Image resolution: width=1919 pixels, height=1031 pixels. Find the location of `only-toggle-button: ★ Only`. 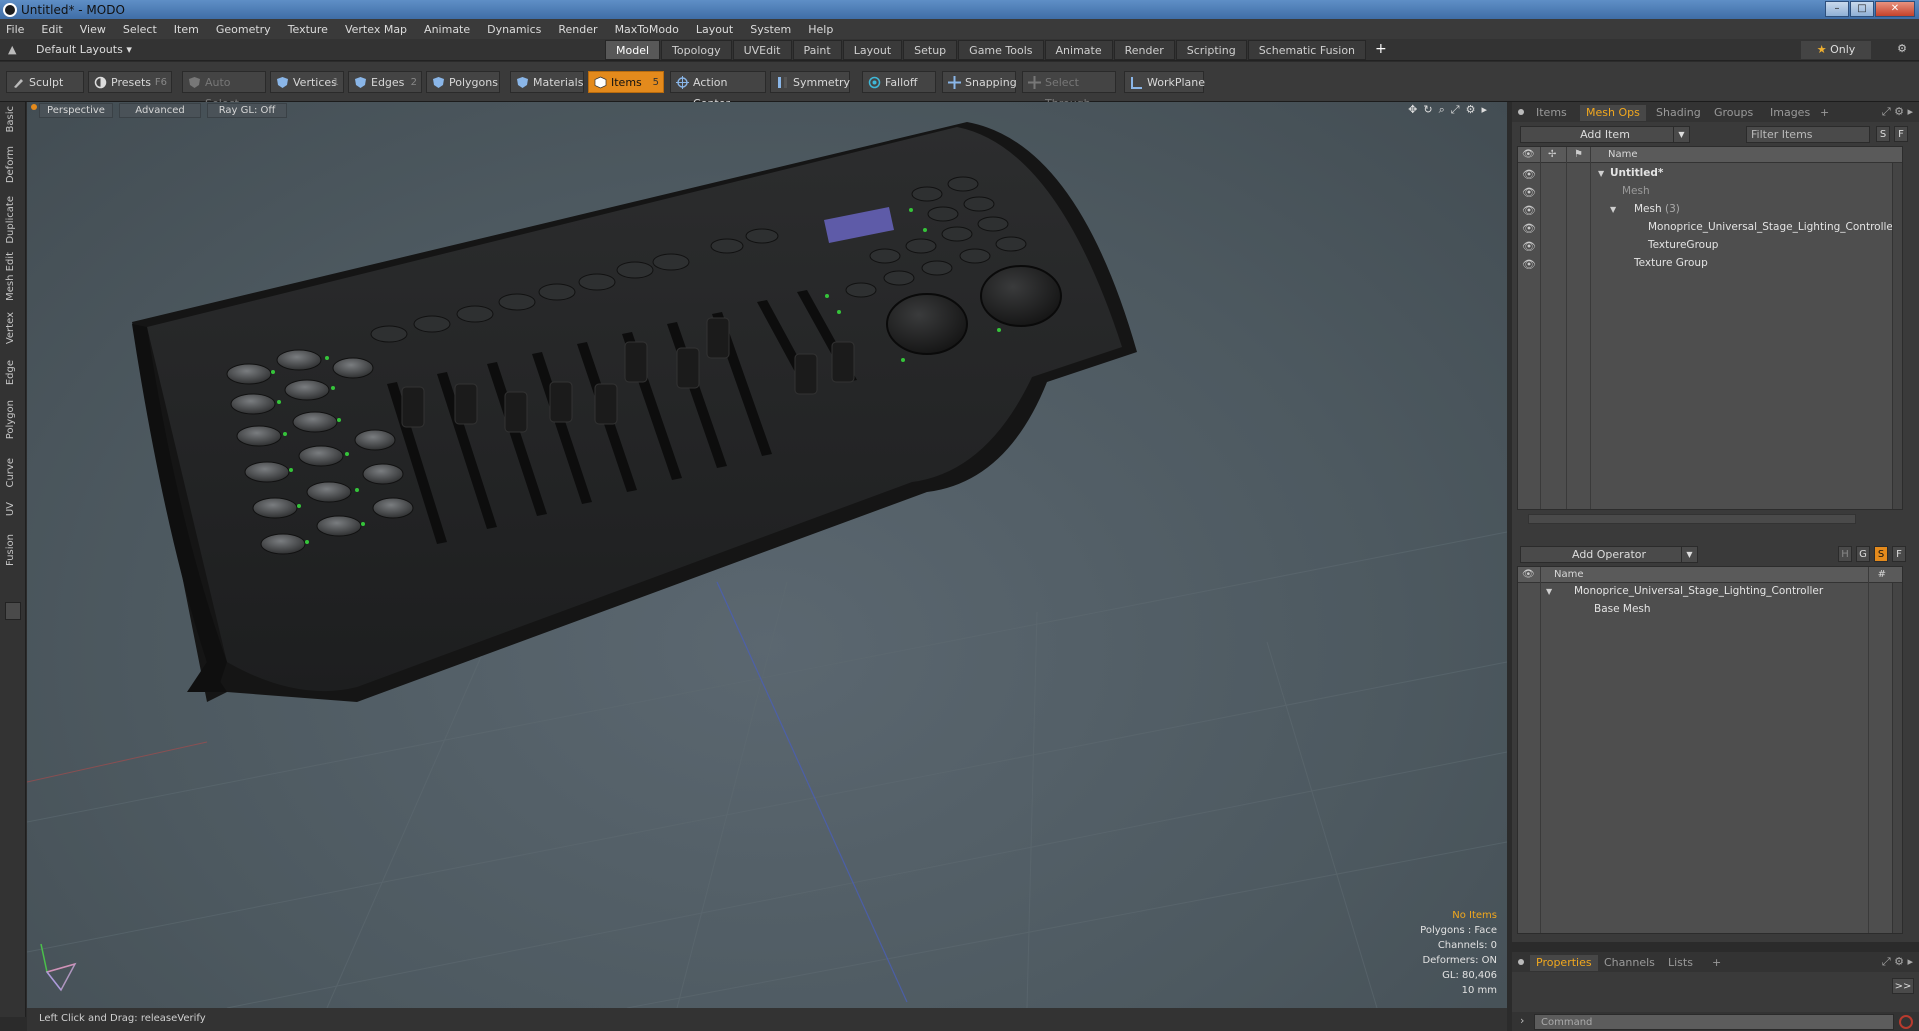

only-toggle-button: ★ Only is located at coordinates (1836, 50).